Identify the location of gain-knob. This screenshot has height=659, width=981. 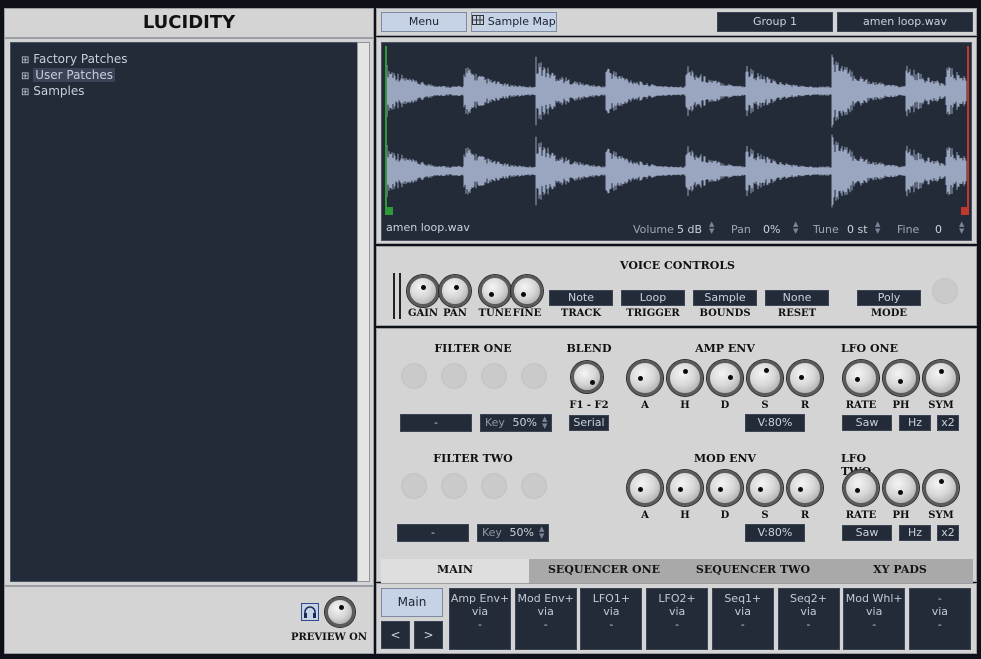
(423, 291).